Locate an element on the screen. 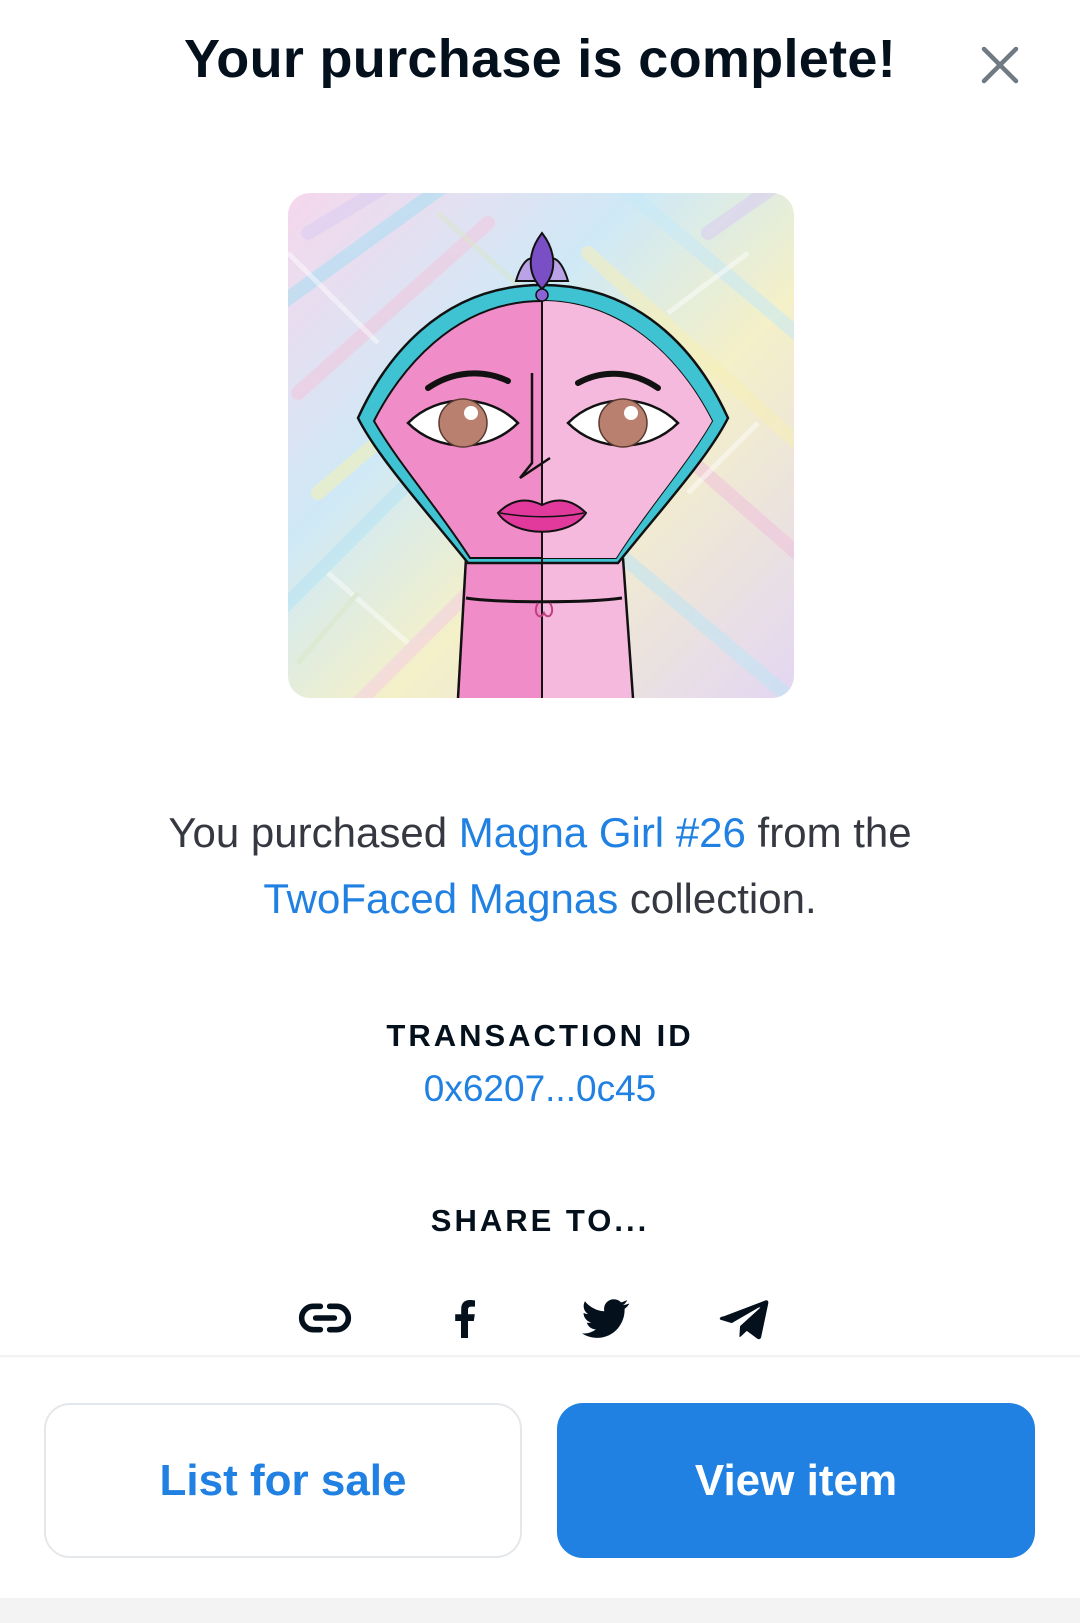 This screenshot has height=1623, width=1080. purchase-middle: from the is located at coordinates (828, 832).